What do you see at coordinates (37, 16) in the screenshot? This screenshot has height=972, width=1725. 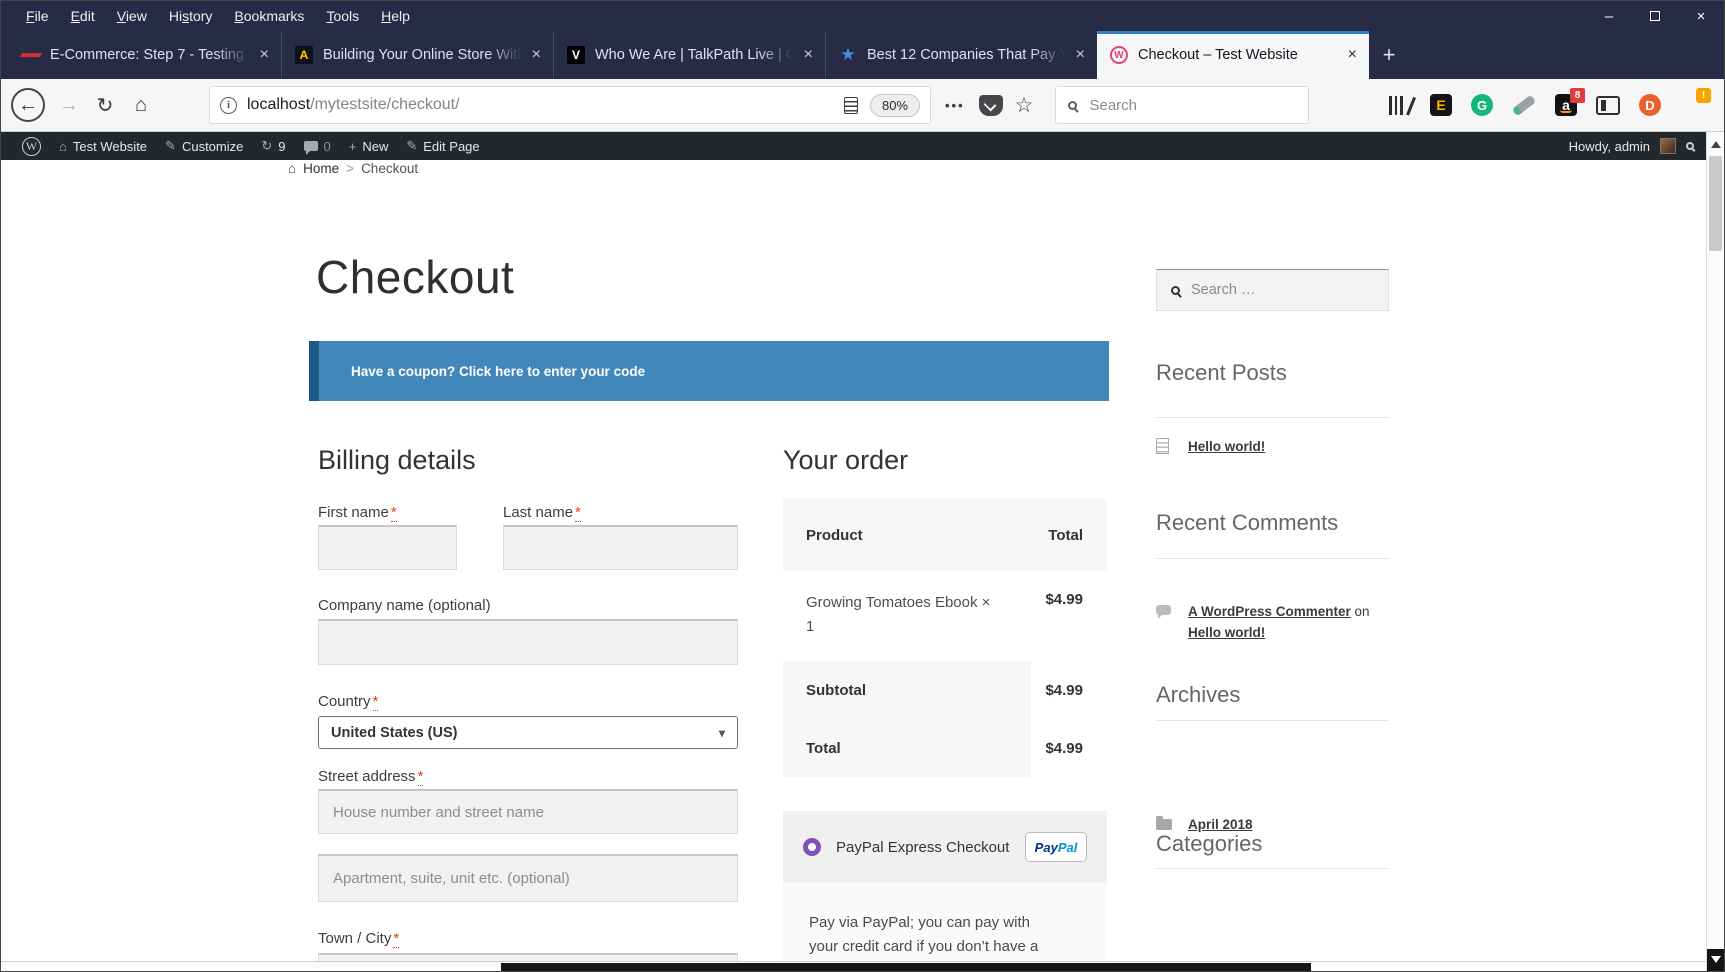 I see `menu-file: File` at bounding box center [37, 16].